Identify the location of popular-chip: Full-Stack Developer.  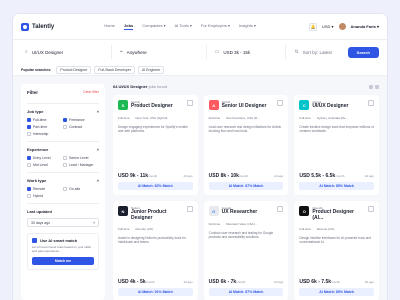
(114, 69).